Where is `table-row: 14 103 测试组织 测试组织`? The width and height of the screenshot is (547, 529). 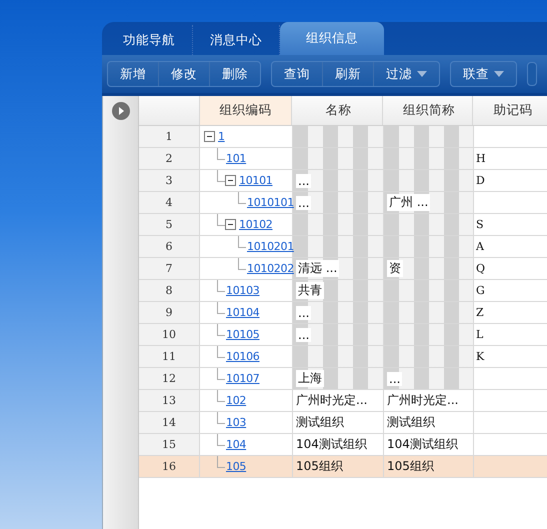
table-row: 14 103 测试组织 测试组织 is located at coordinates (343, 423).